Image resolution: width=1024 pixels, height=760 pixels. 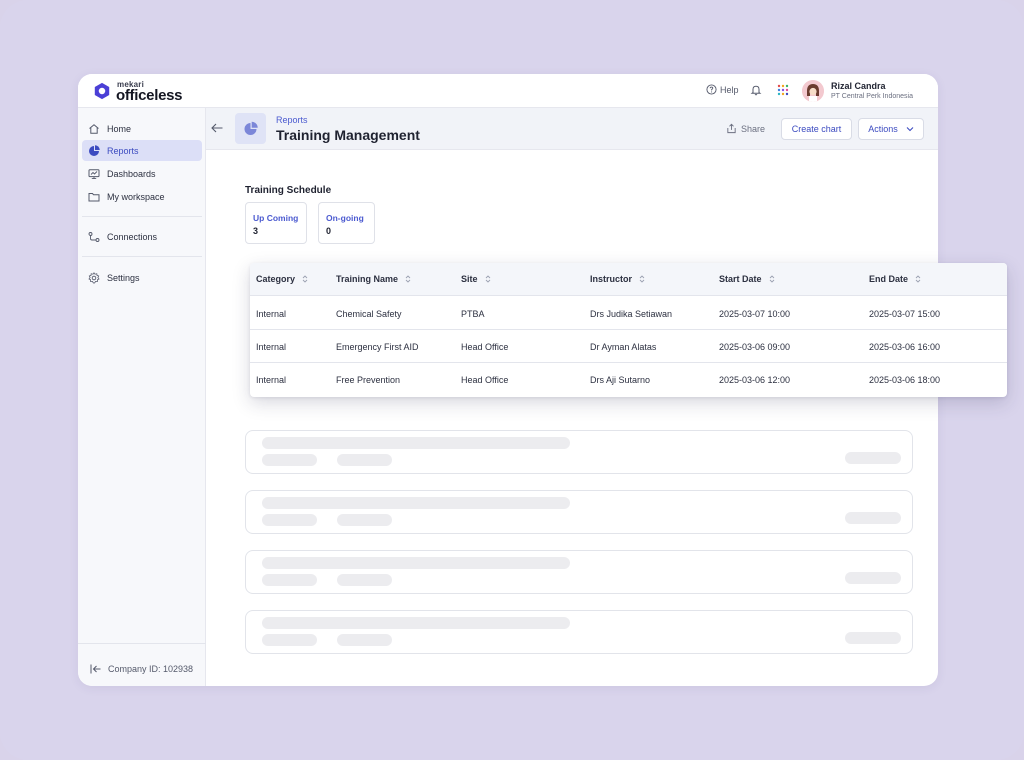 What do you see at coordinates (119, 128) in the screenshot?
I see `sidebar-item-label: Home` at bounding box center [119, 128].